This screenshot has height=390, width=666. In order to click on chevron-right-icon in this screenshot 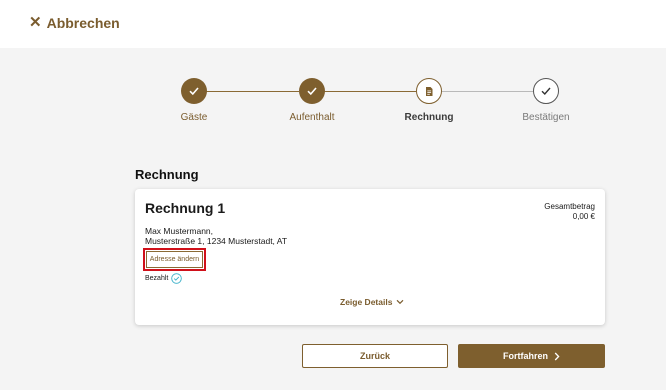, I will do `click(557, 356)`.